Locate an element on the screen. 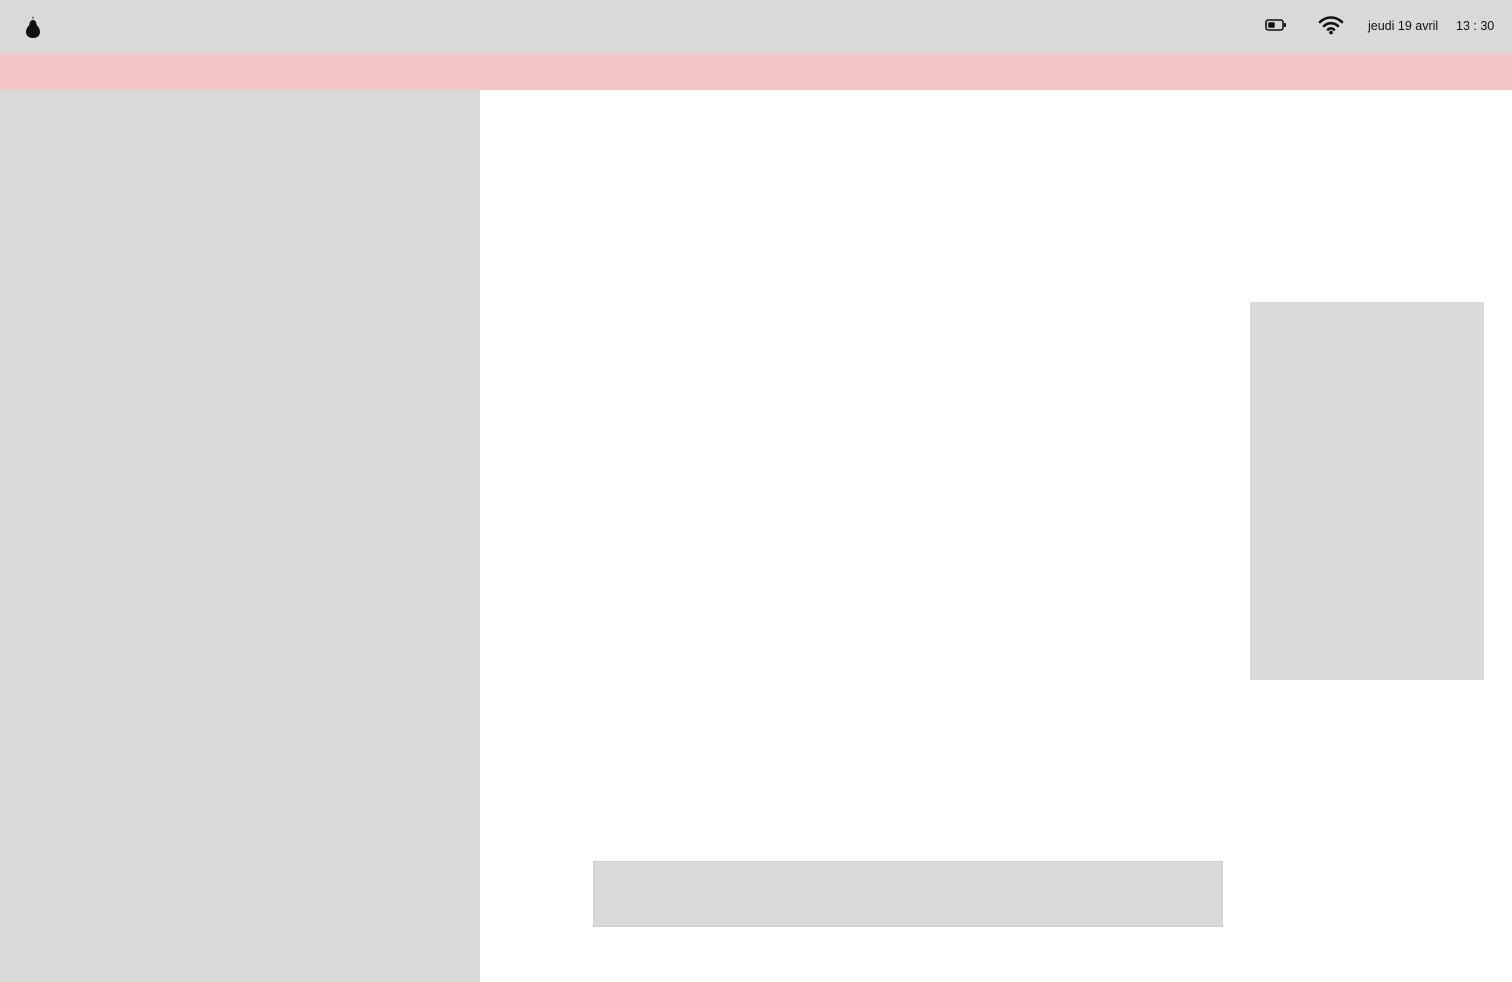 This screenshot has height=982, width=1512. menubar-date: jeudi 19 avril is located at coordinates (1403, 26).